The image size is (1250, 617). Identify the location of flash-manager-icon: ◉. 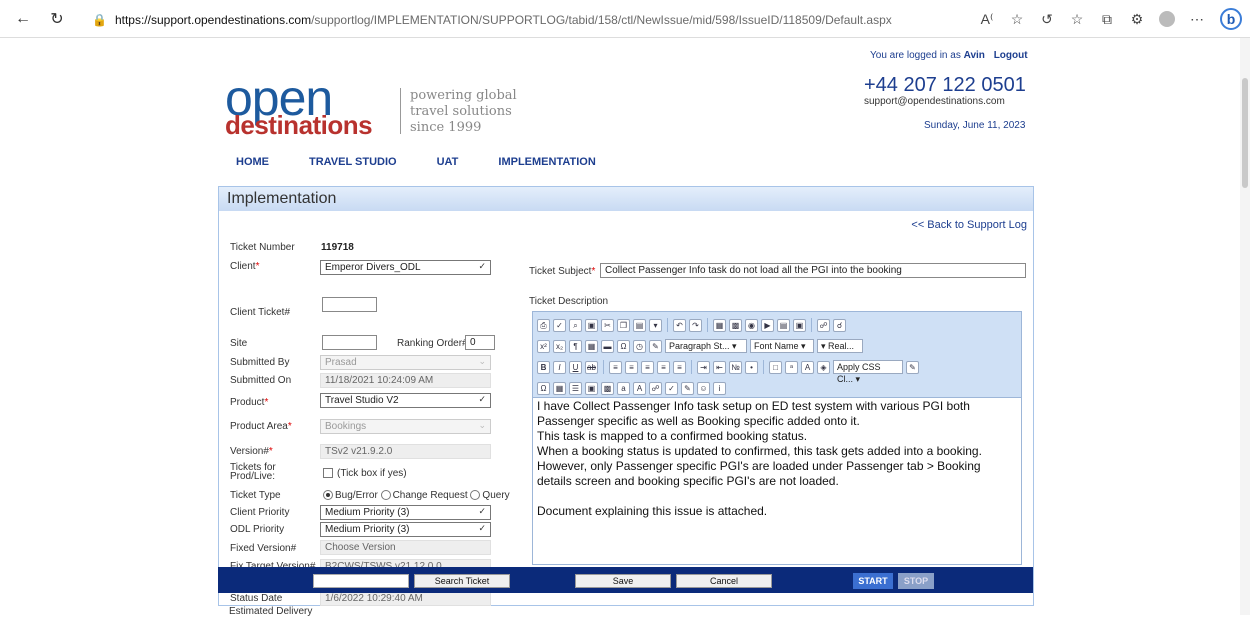
(751, 325).